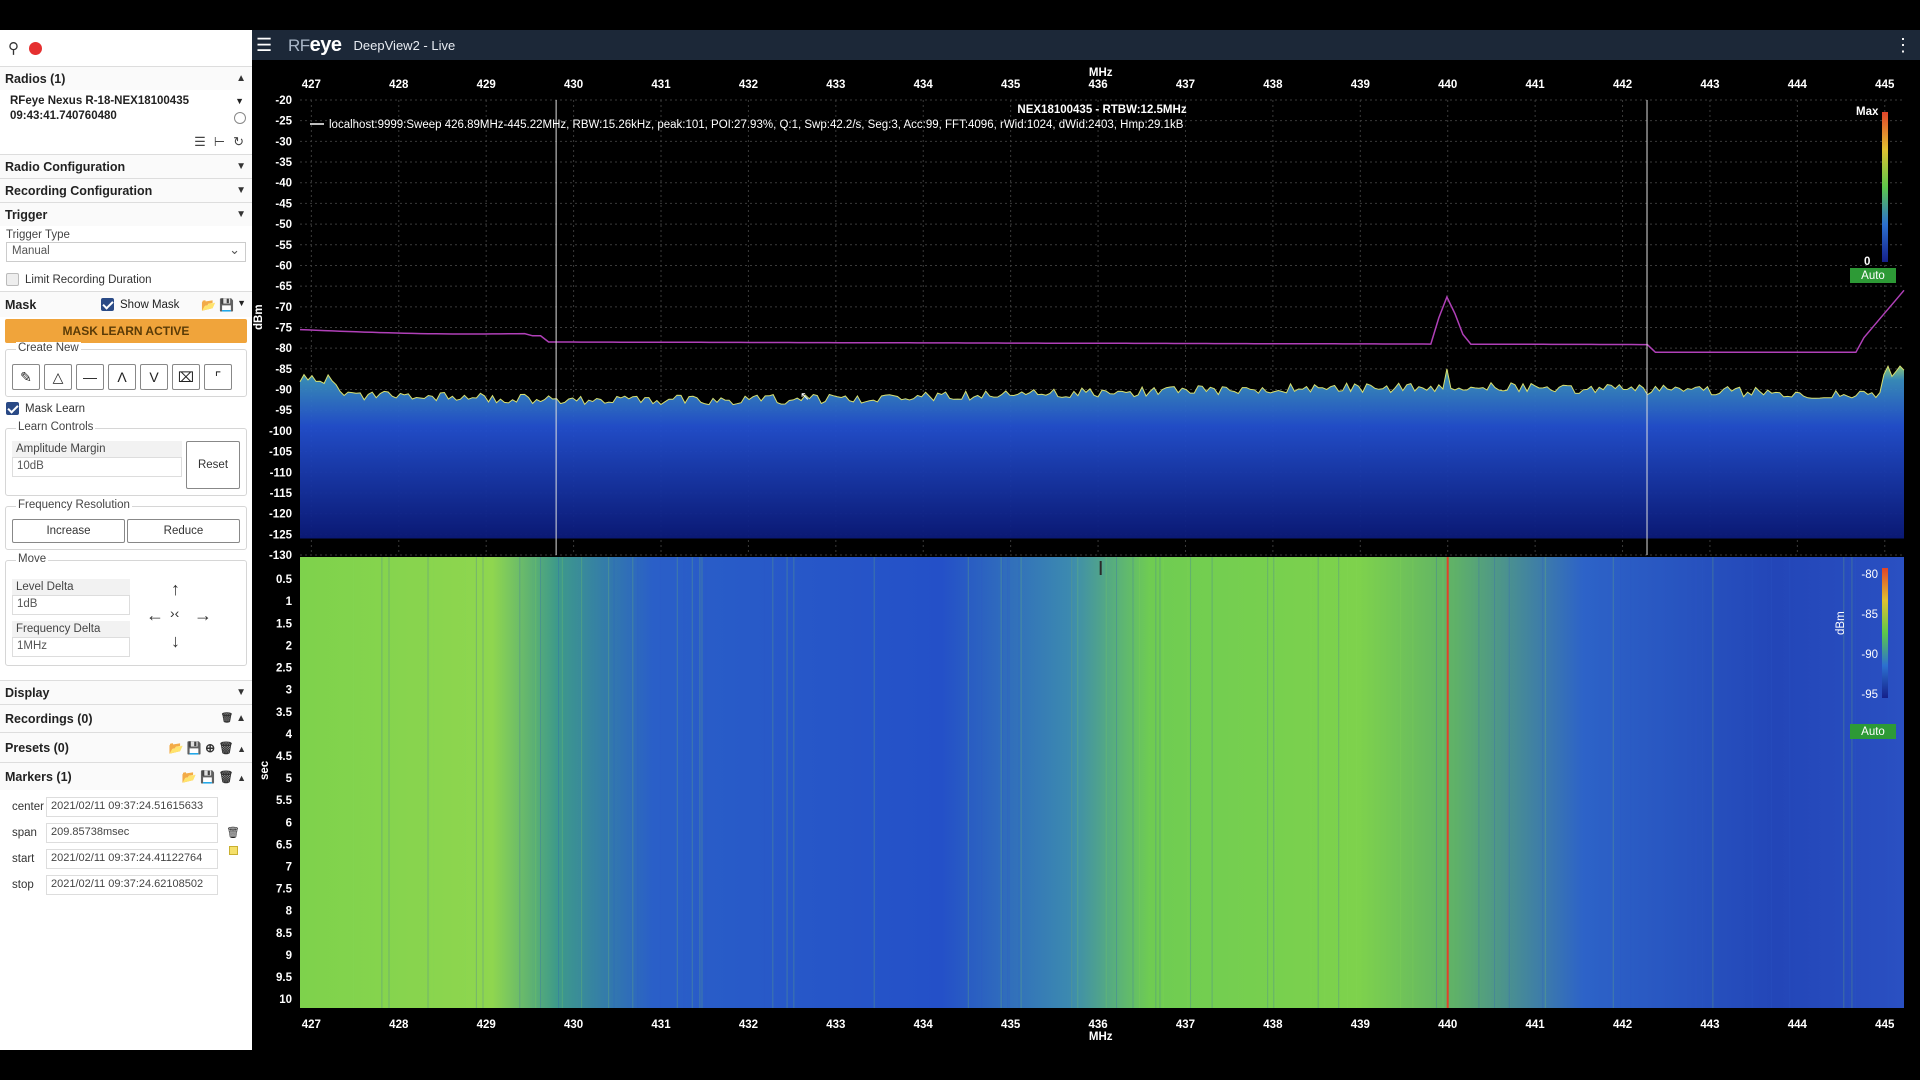 The height and width of the screenshot is (1080, 1920). I want to click on freq-tick-bottom: 443, so click(1709, 1025).